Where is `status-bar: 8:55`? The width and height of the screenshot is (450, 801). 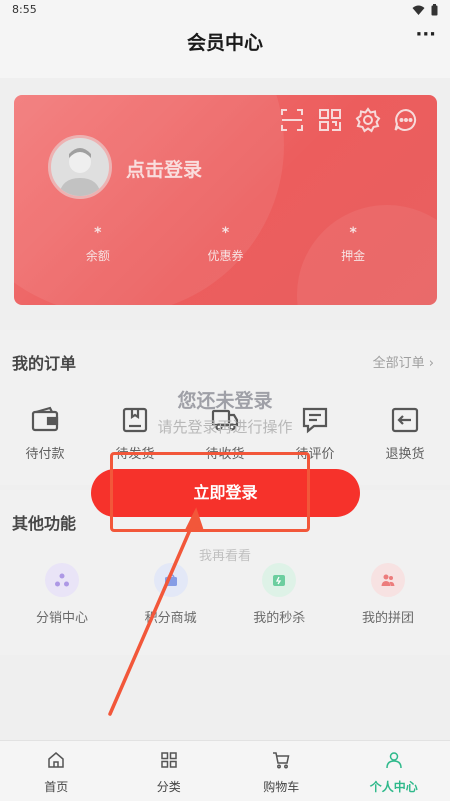 status-bar: 8:55 is located at coordinates (225, 11).